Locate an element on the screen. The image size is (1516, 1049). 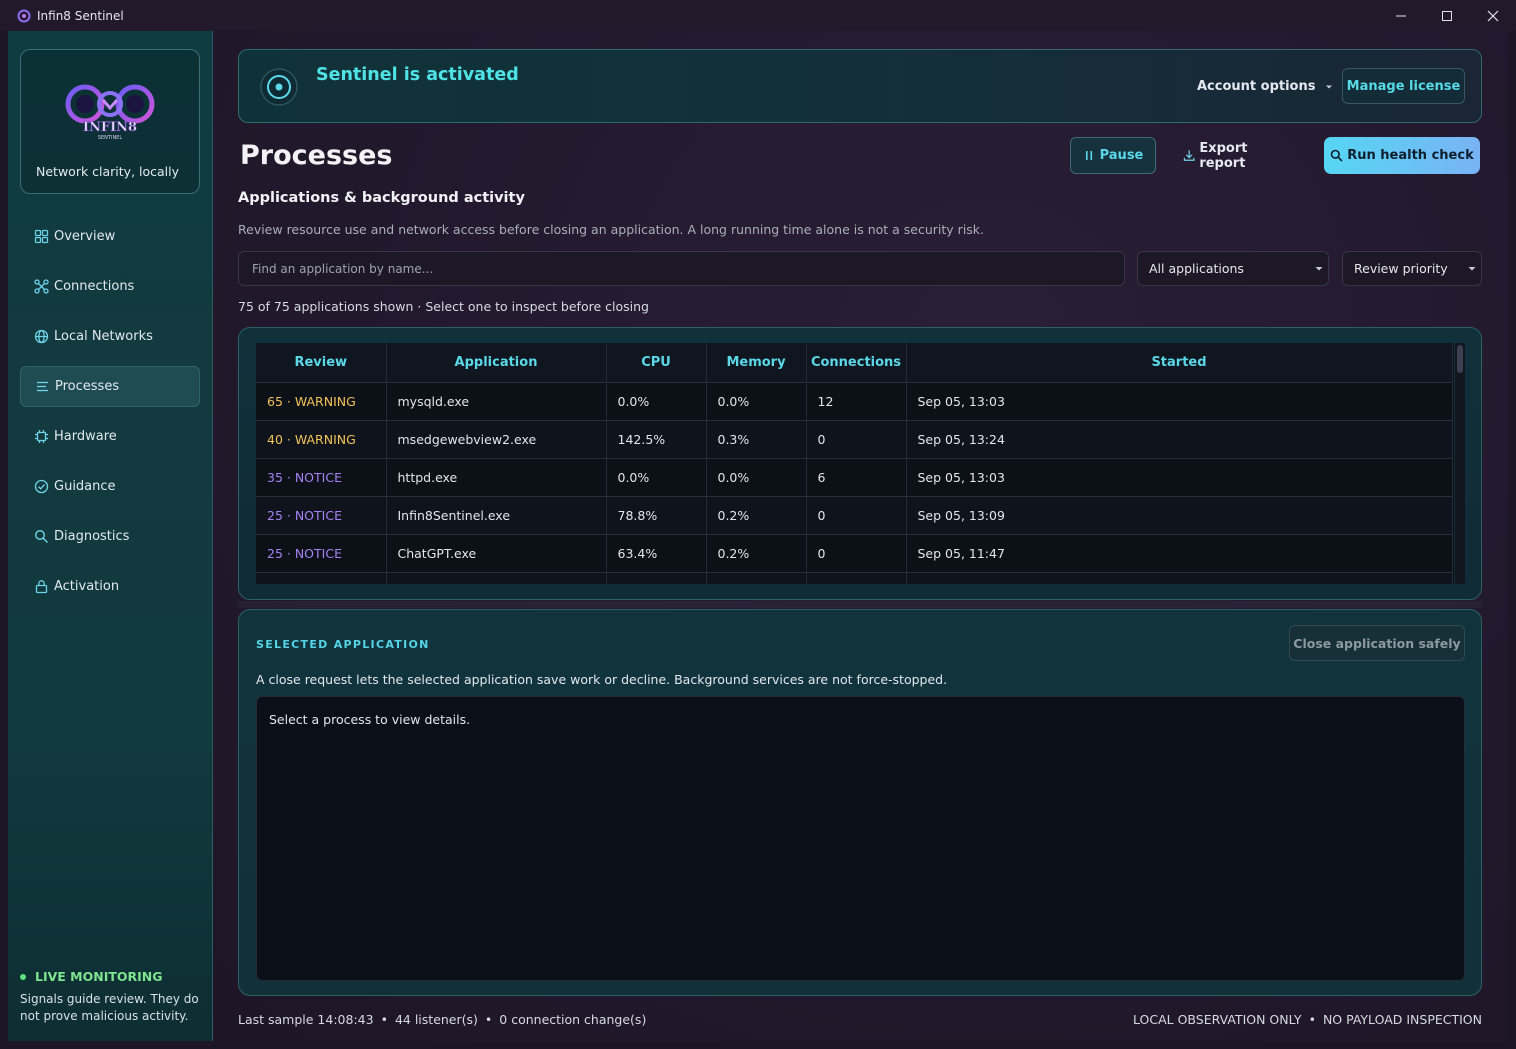
sidebar-item-processes: Processes is located at coordinates (110, 386).